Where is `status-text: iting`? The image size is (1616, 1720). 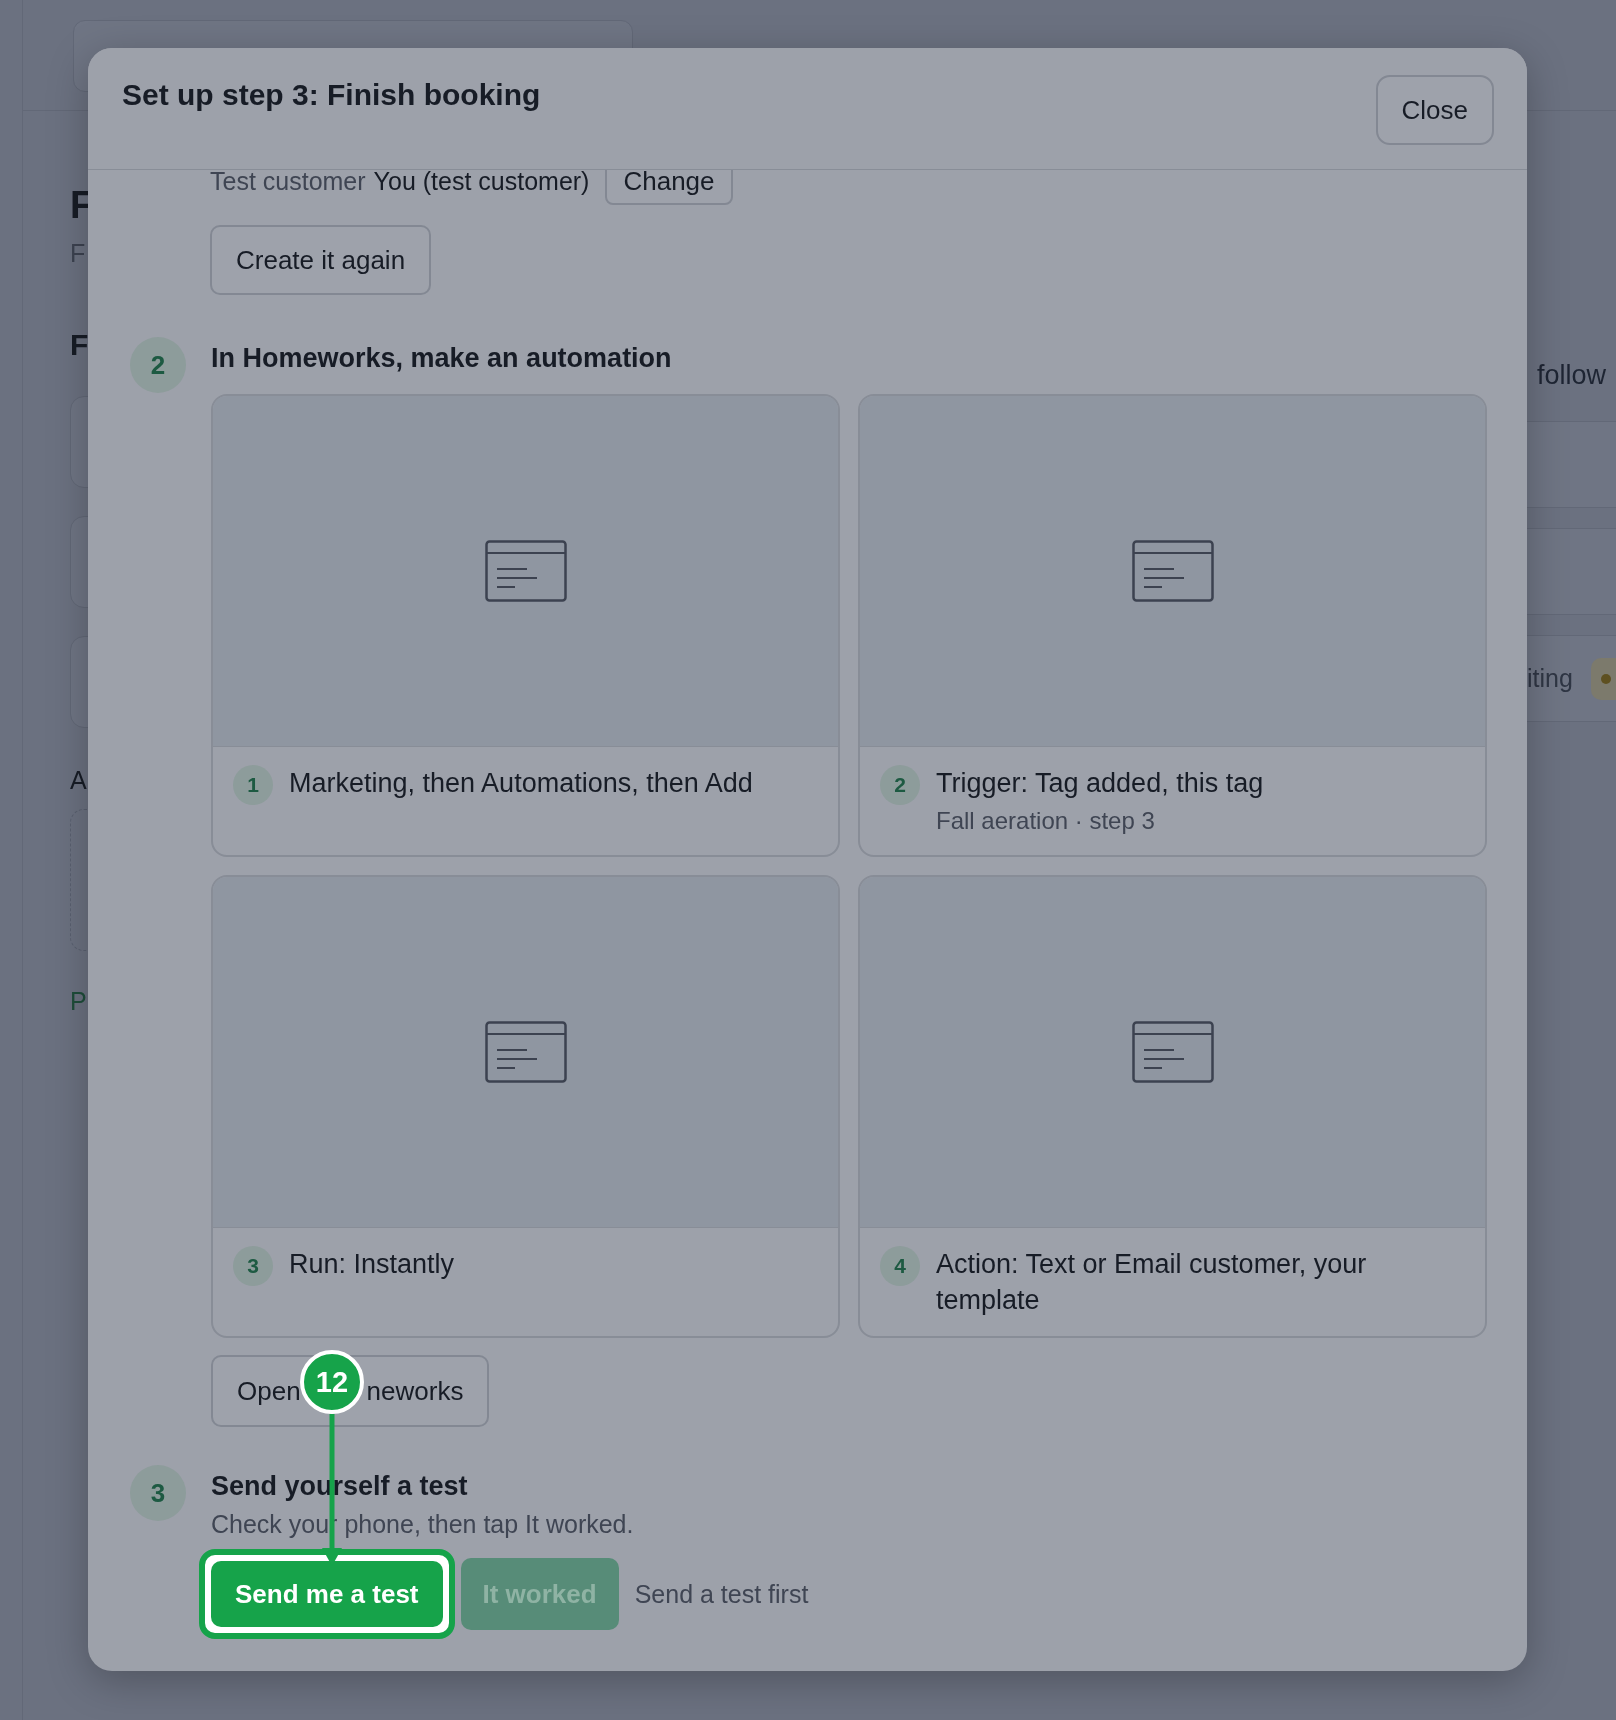
status-text: iting is located at coordinates (1550, 678).